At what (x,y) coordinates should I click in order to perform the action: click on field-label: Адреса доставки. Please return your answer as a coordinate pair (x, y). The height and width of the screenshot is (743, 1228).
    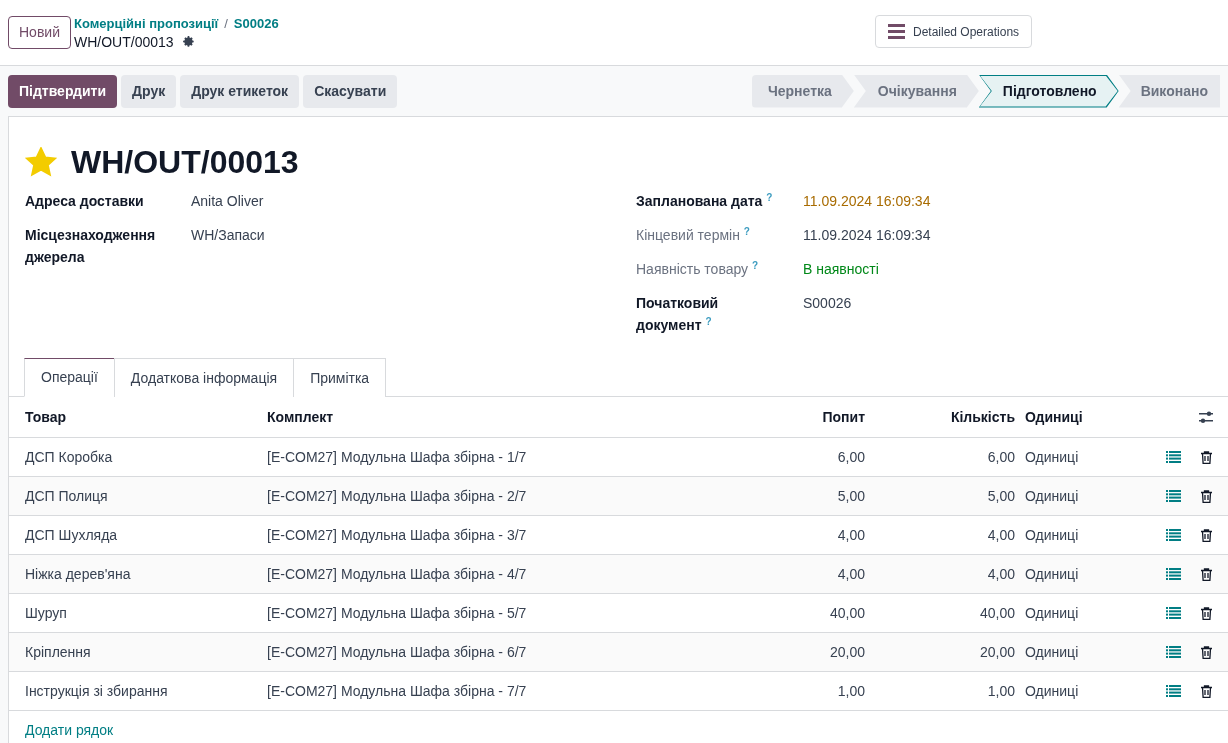
    Looking at the image, I should click on (85, 201).